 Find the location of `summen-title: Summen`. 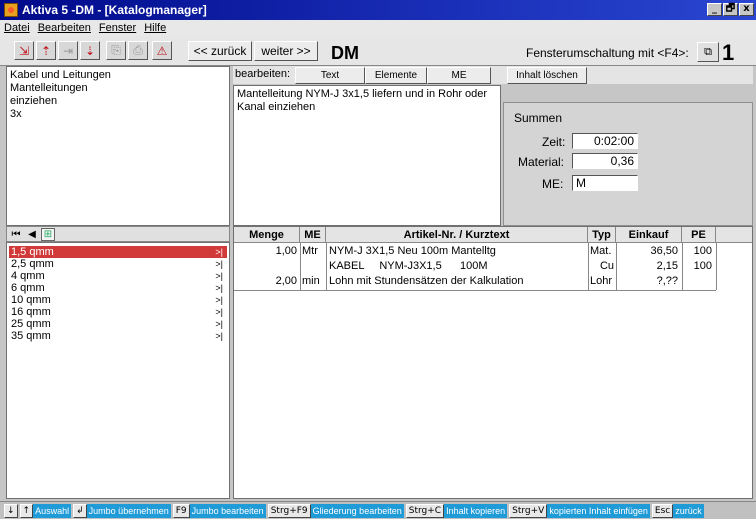

summen-title: Summen is located at coordinates (538, 118).